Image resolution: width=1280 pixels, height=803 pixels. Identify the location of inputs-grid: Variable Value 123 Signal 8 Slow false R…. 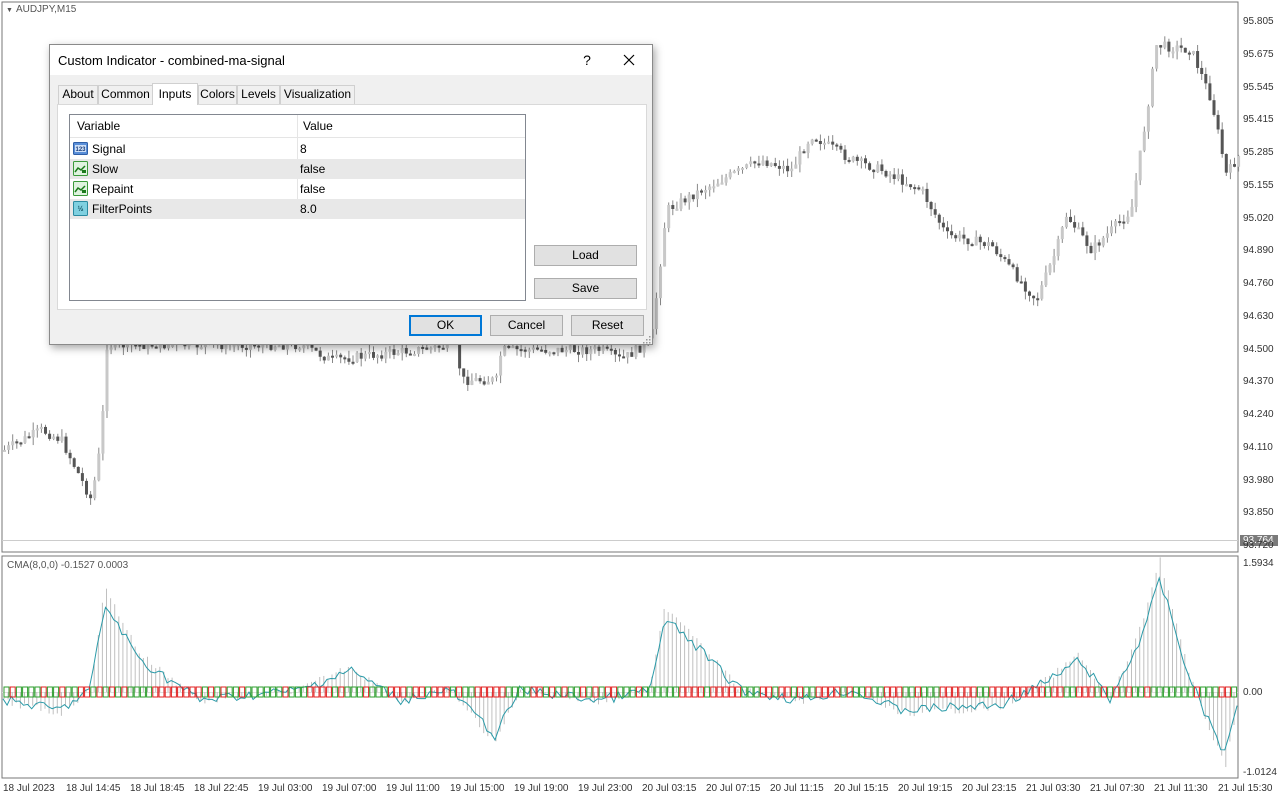
(297, 207).